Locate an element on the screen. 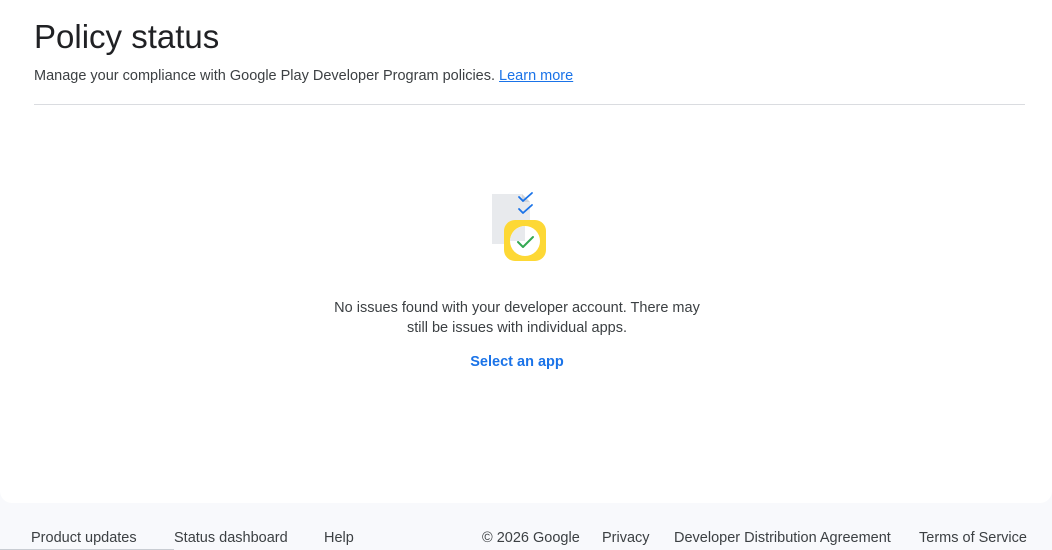 The width and height of the screenshot is (1052, 550). footer-link-help: Help is located at coordinates (339, 538).